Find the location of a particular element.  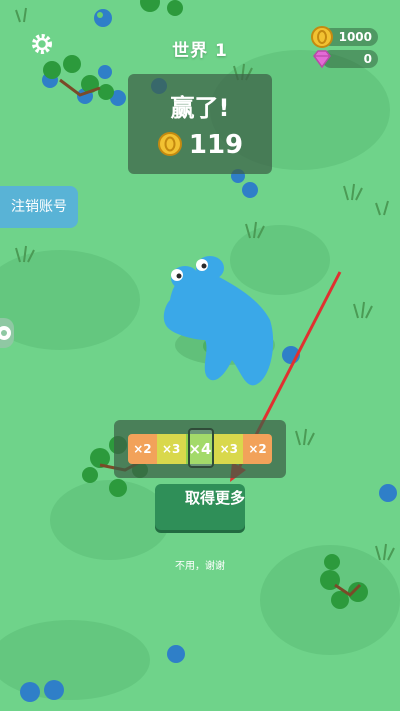

get-more-label: 取得更多 is located at coordinates (215, 498).